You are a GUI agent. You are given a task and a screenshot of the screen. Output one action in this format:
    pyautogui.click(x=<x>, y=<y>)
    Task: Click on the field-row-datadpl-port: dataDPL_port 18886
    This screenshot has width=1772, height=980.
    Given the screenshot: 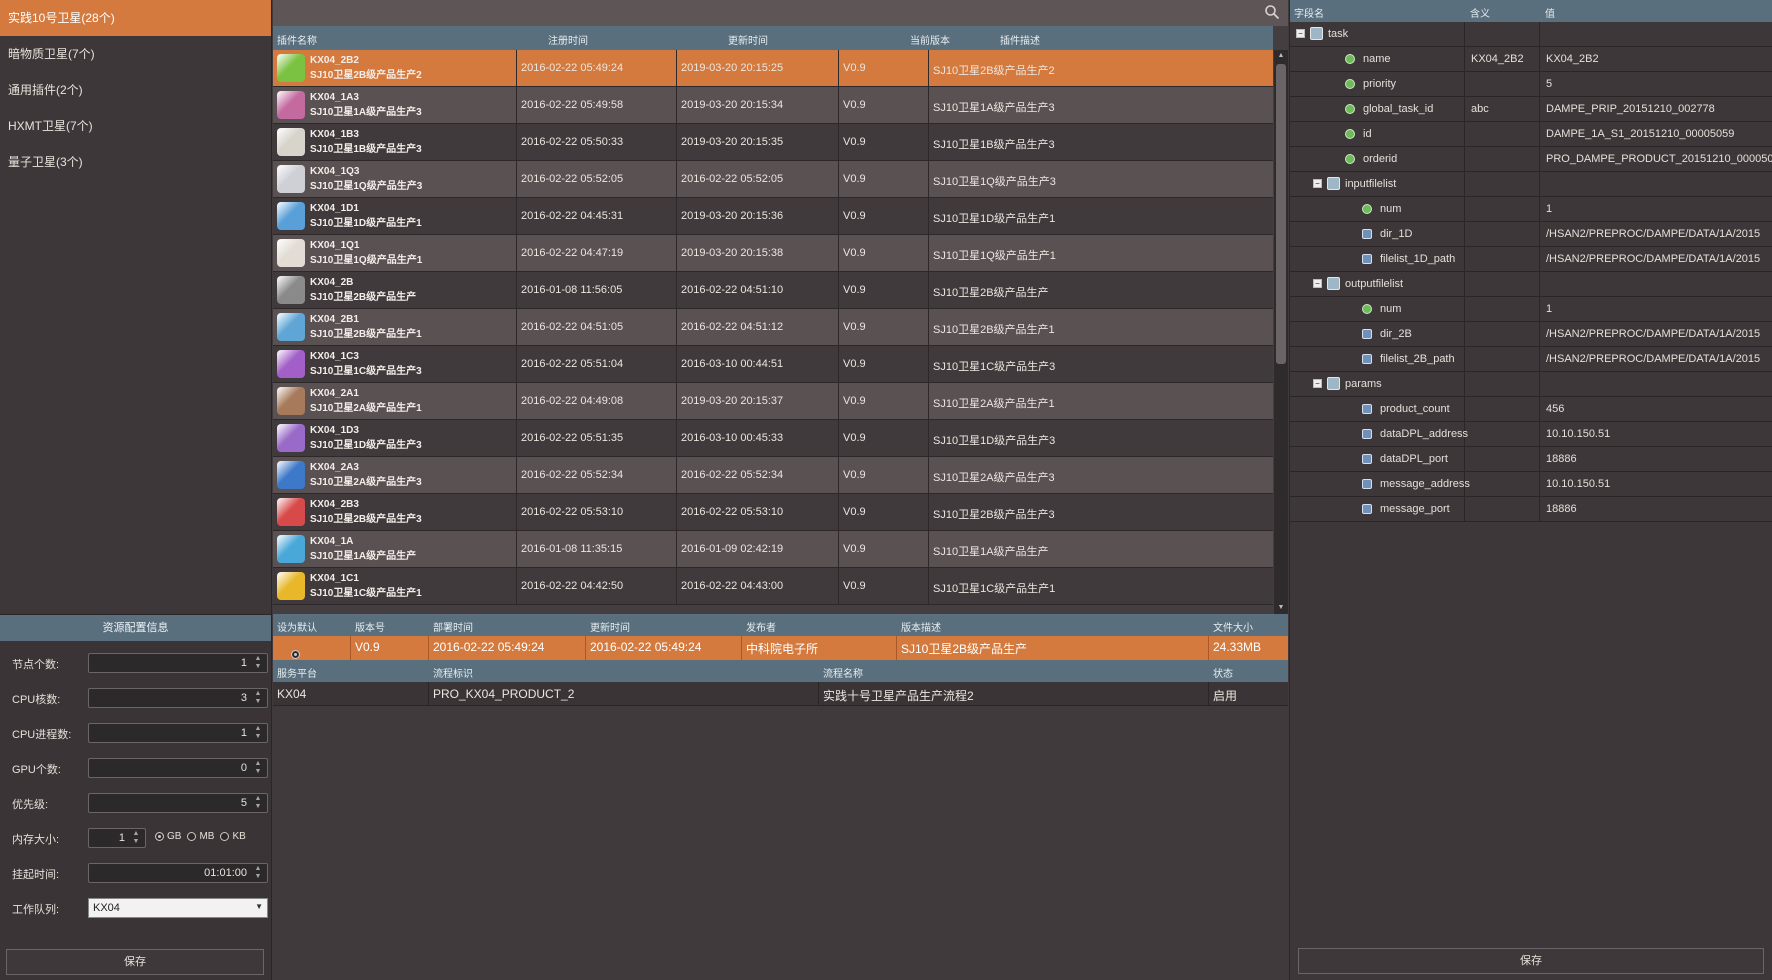 What is the action you would take?
    pyautogui.click(x=1531, y=459)
    